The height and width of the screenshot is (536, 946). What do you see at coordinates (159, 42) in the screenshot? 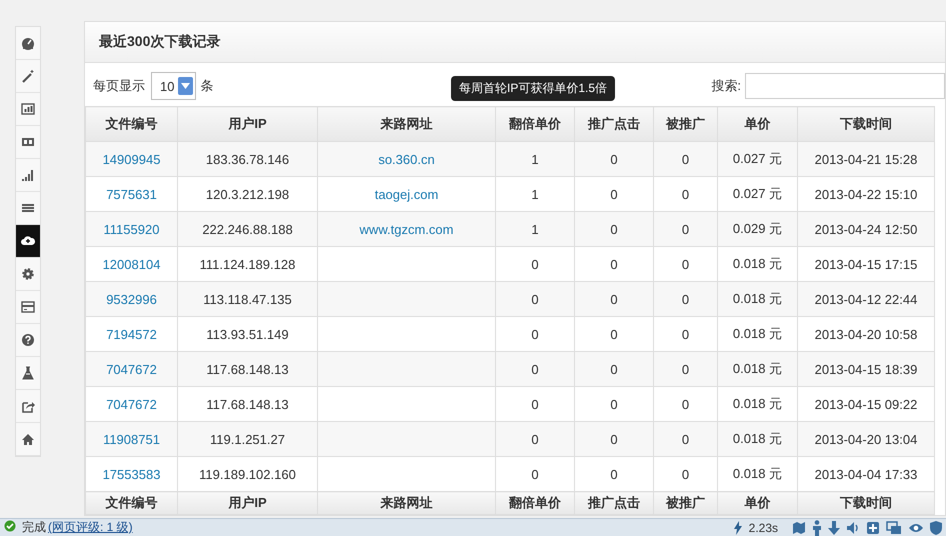
I see `panel-title: 最近300次下载记录` at bounding box center [159, 42].